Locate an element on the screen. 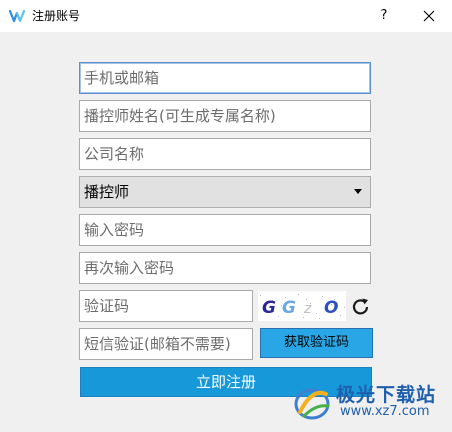  captcha-char: O is located at coordinates (331, 308).